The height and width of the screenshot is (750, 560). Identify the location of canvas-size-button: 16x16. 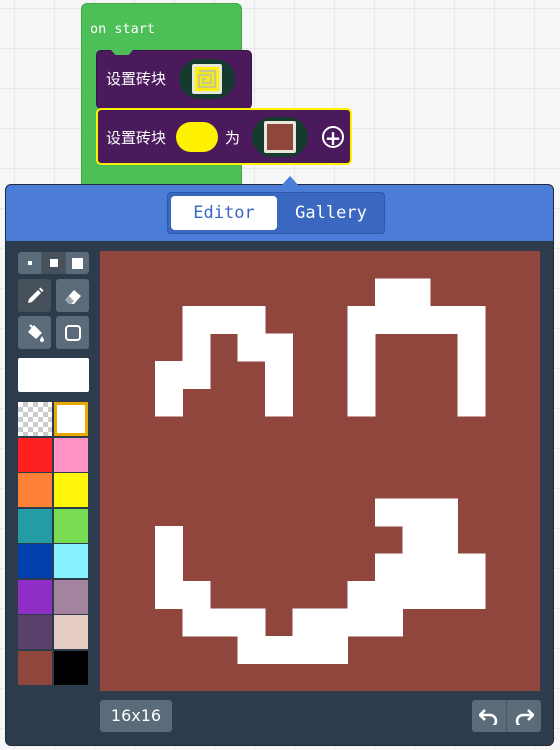
(136, 716).